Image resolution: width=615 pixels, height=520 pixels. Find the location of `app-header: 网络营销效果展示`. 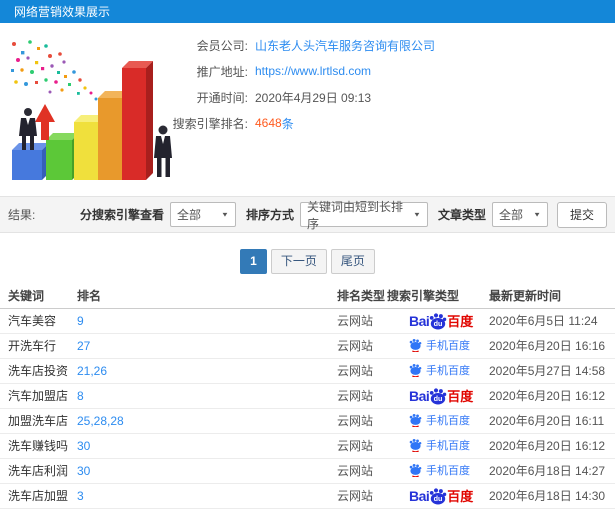

app-header: 网络营销效果展示 is located at coordinates (307, 11).